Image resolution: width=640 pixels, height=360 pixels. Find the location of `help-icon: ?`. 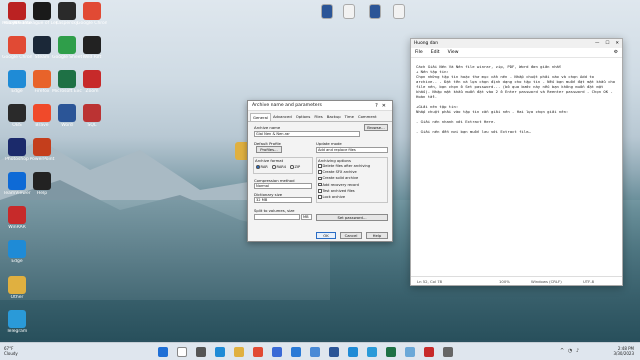

help-icon: ? is located at coordinates (376, 106).